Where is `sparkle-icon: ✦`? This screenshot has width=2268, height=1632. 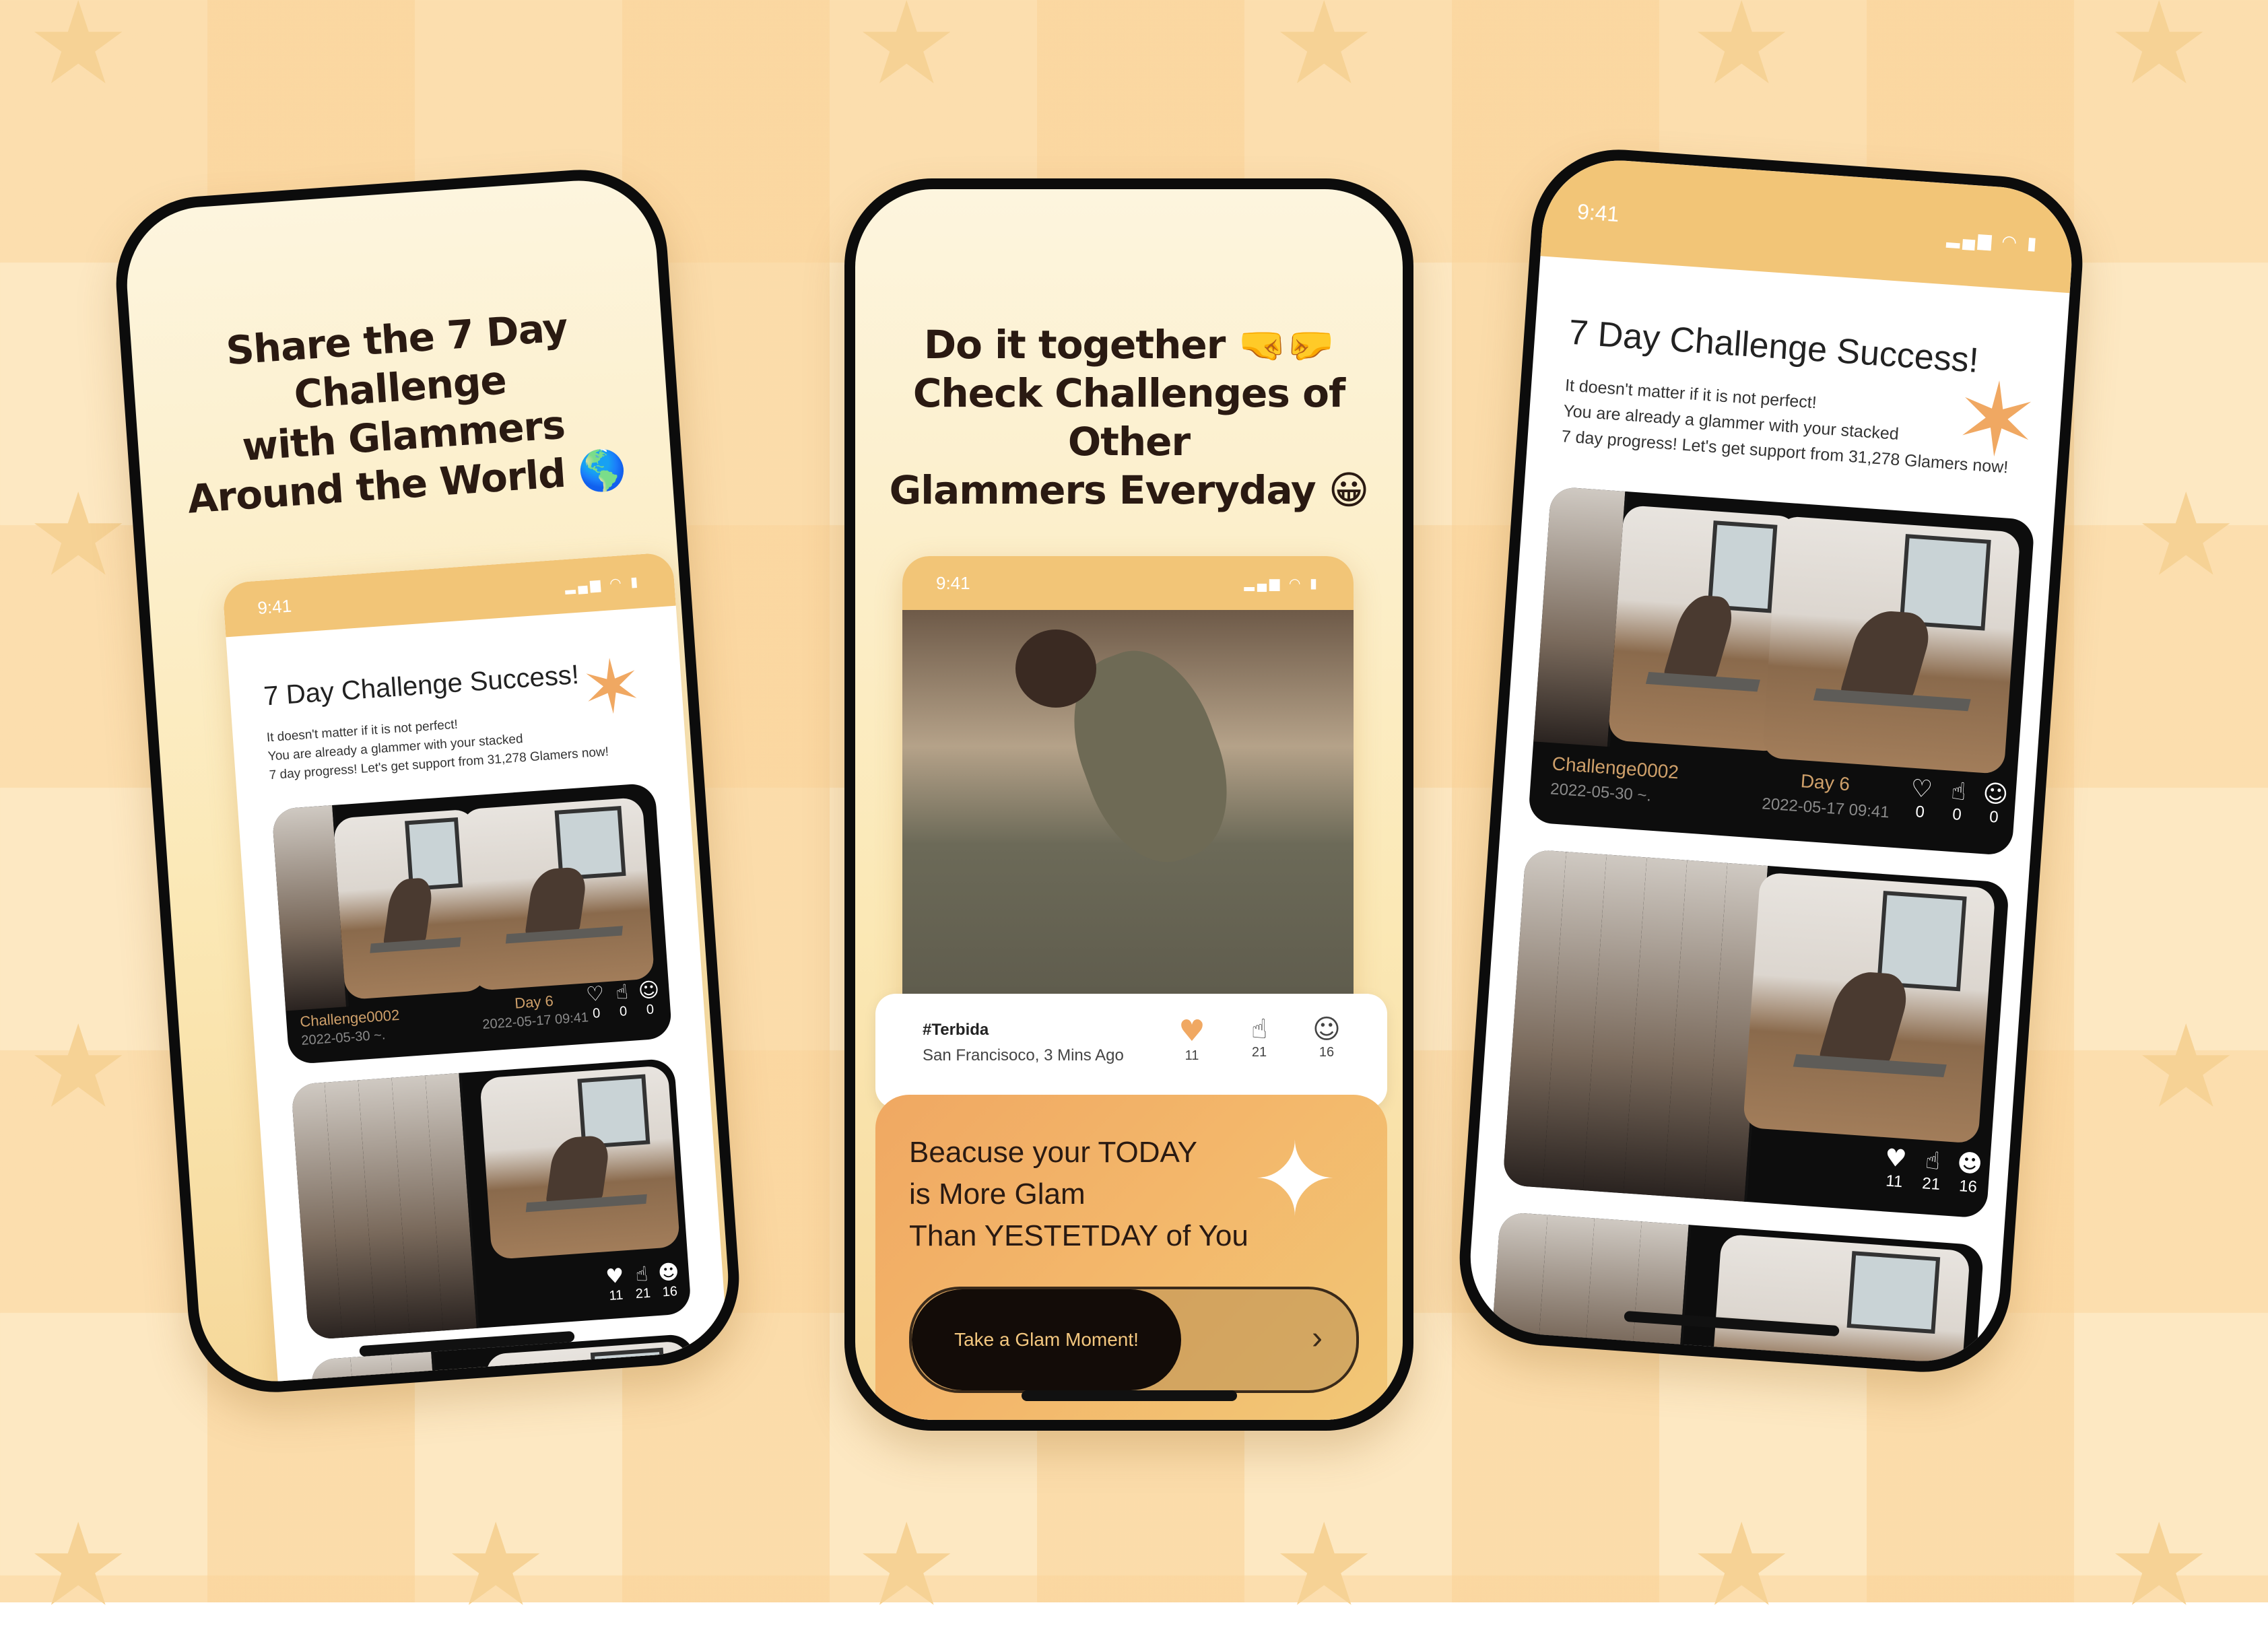
sparkle-icon: ✦ is located at coordinates (1295, 1180).